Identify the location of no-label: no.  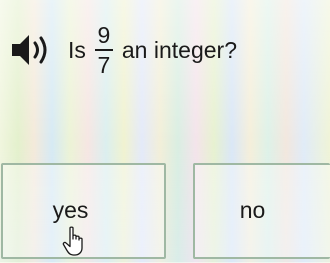
(252, 209).